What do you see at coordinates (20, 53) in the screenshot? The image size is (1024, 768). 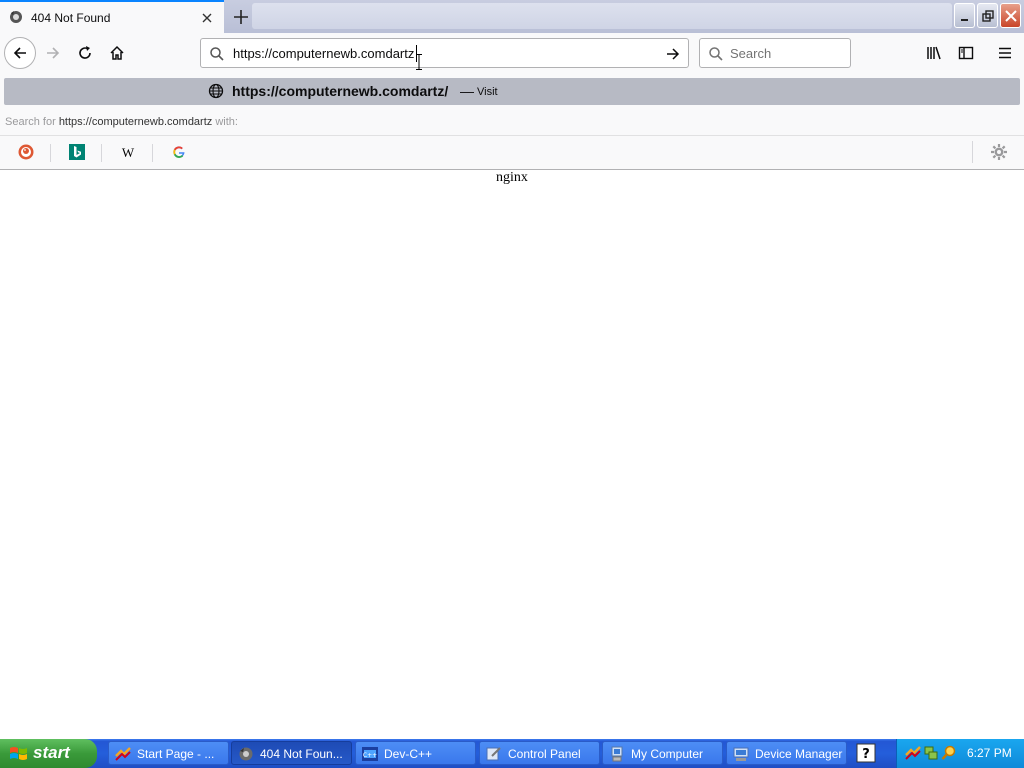 I see `back-button` at bounding box center [20, 53].